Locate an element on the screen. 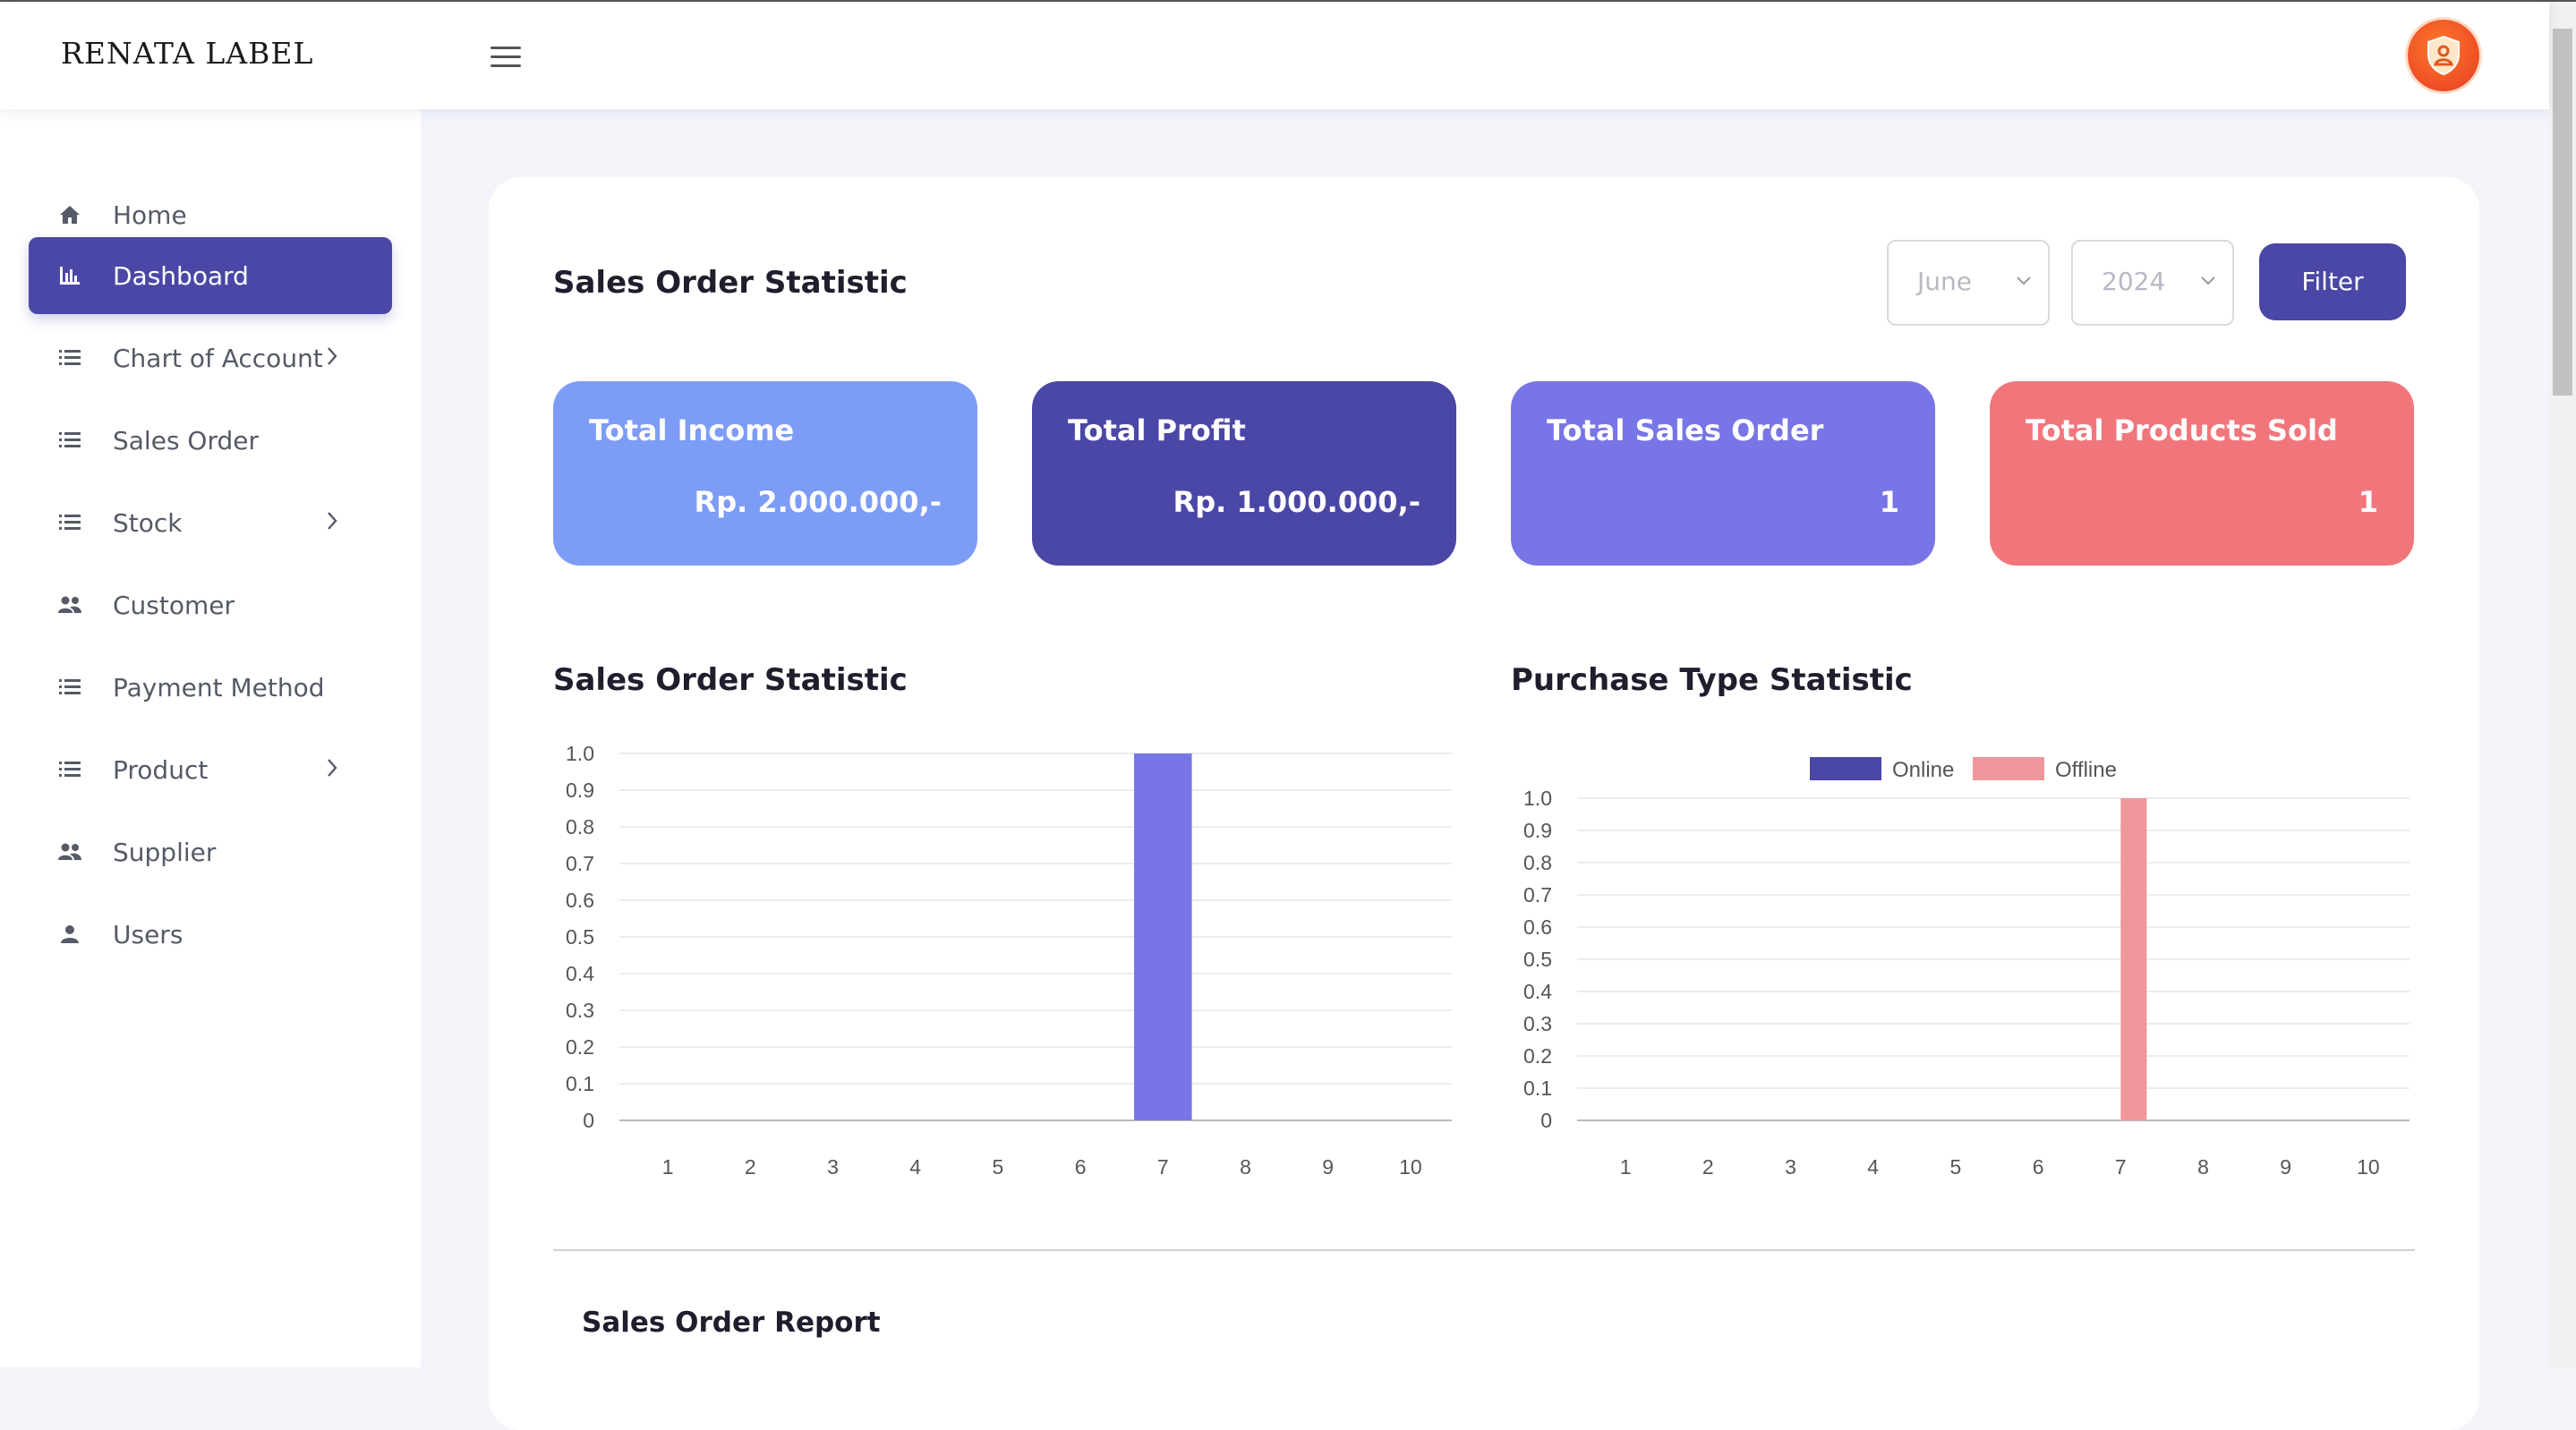 Image resolution: width=2576 pixels, height=1430 pixels. stat-card-total-products-sold: Total Products Sold 1 is located at coordinates (2202, 474).